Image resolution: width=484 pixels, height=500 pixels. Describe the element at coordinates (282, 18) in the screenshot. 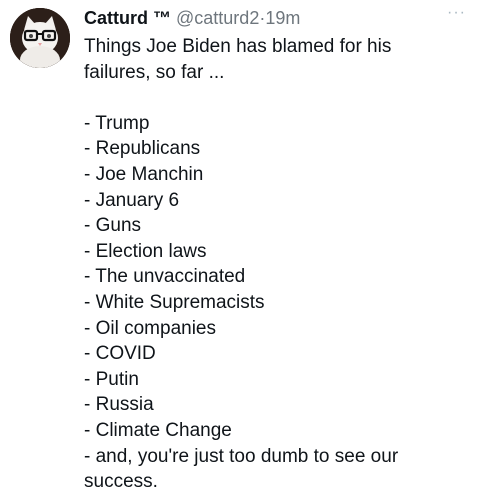

I see `timestamp: 19m` at that location.